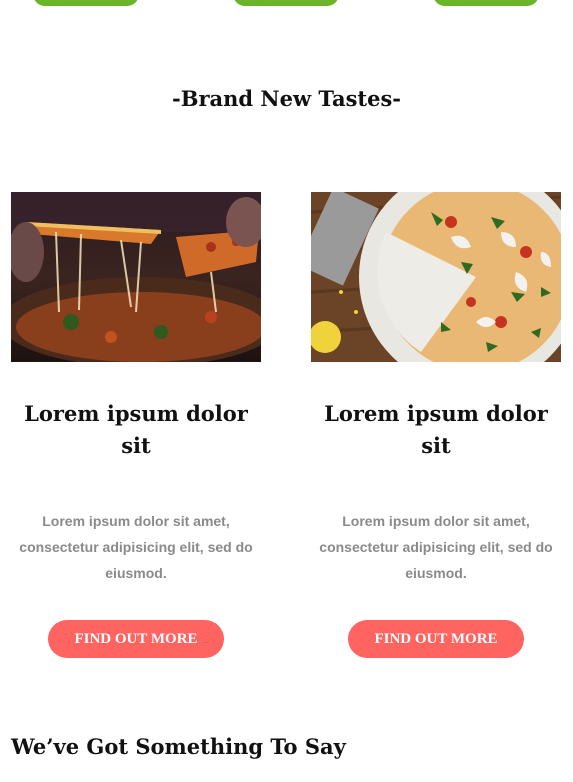 This screenshot has height=782, width=573. What do you see at coordinates (136, 277) in the screenshot?
I see `pizza-slices-image` at bounding box center [136, 277].